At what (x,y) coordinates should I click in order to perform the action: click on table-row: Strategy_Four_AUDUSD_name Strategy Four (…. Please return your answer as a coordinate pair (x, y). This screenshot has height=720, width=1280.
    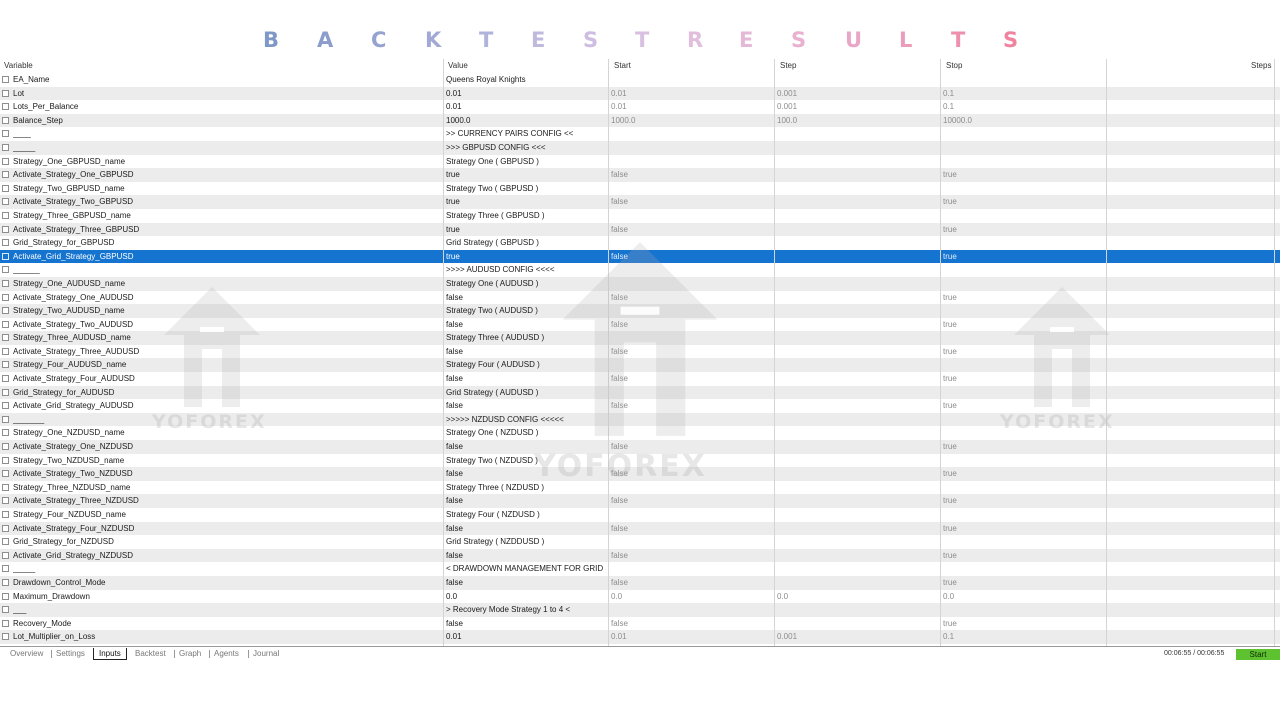
    Looking at the image, I should click on (640, 365).